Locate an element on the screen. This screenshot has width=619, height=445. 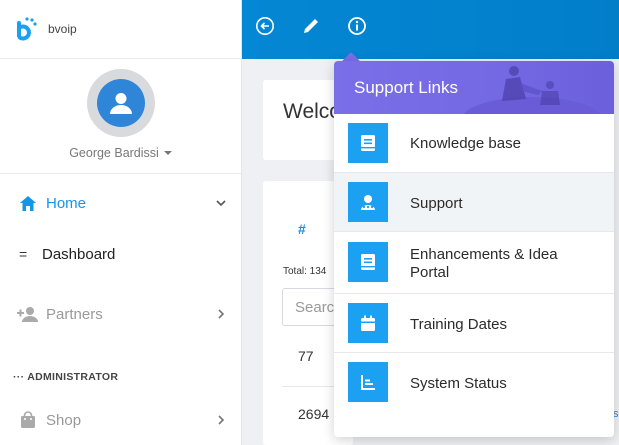
chevron-down-icon is located at coordinates (221, 204).